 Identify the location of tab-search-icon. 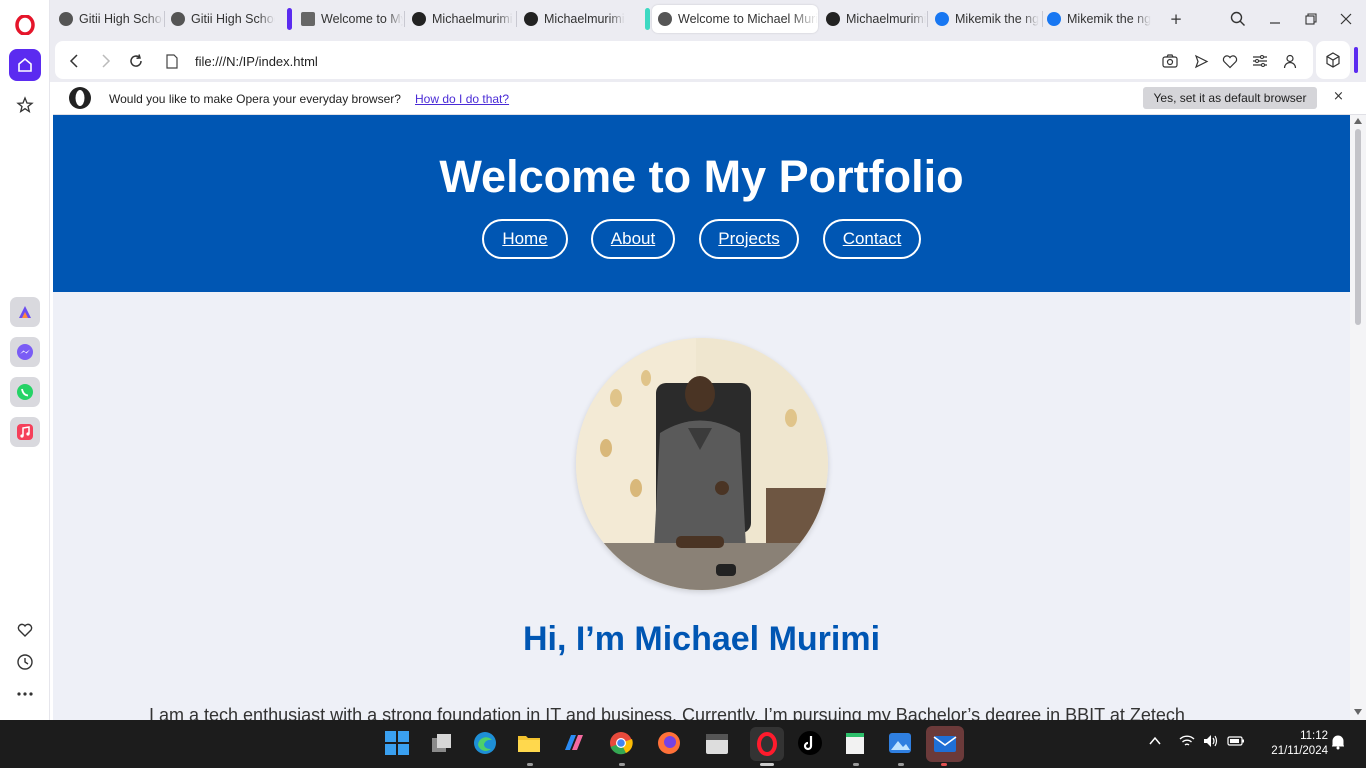
(1238, 19).